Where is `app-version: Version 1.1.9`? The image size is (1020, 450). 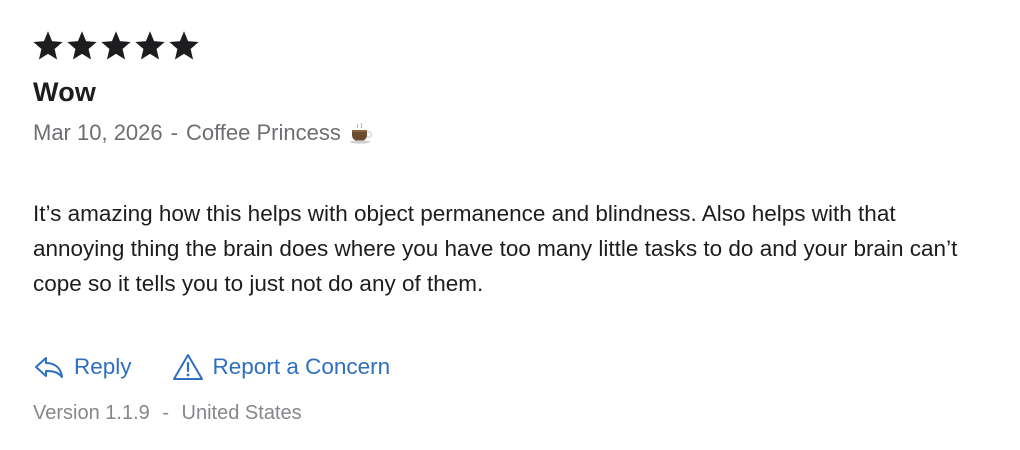
app-version: Version 1.1.9 is located at coordinates (91, 413).